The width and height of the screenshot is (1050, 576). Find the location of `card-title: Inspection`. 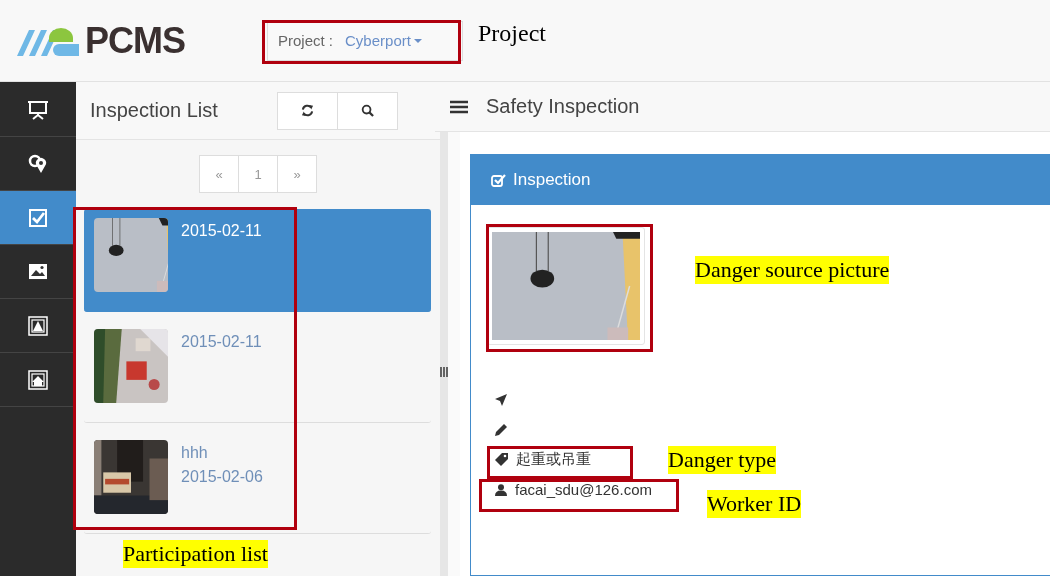

card-title: Inspection is located at coordinates (552, 180).